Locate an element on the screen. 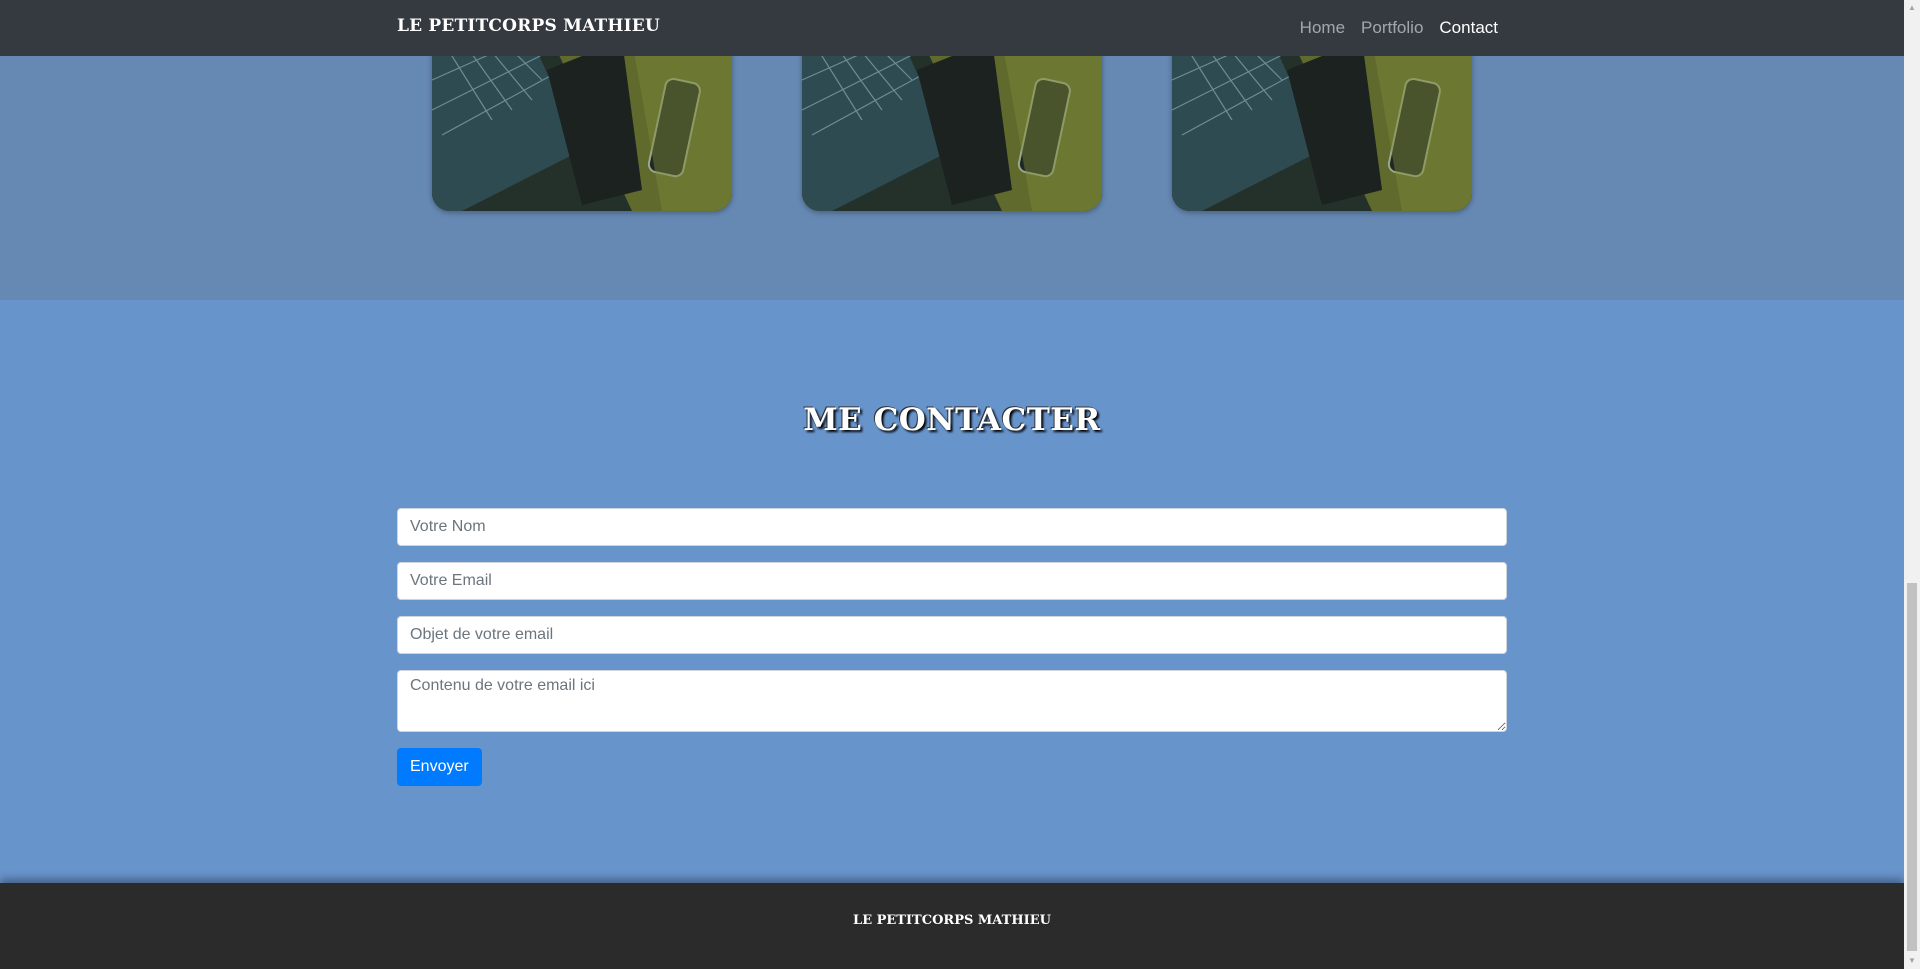 The height and width of the screenshot is (969, 1920). nav-links: Home Portfolio Contact is located at coordinates (1399, 28).